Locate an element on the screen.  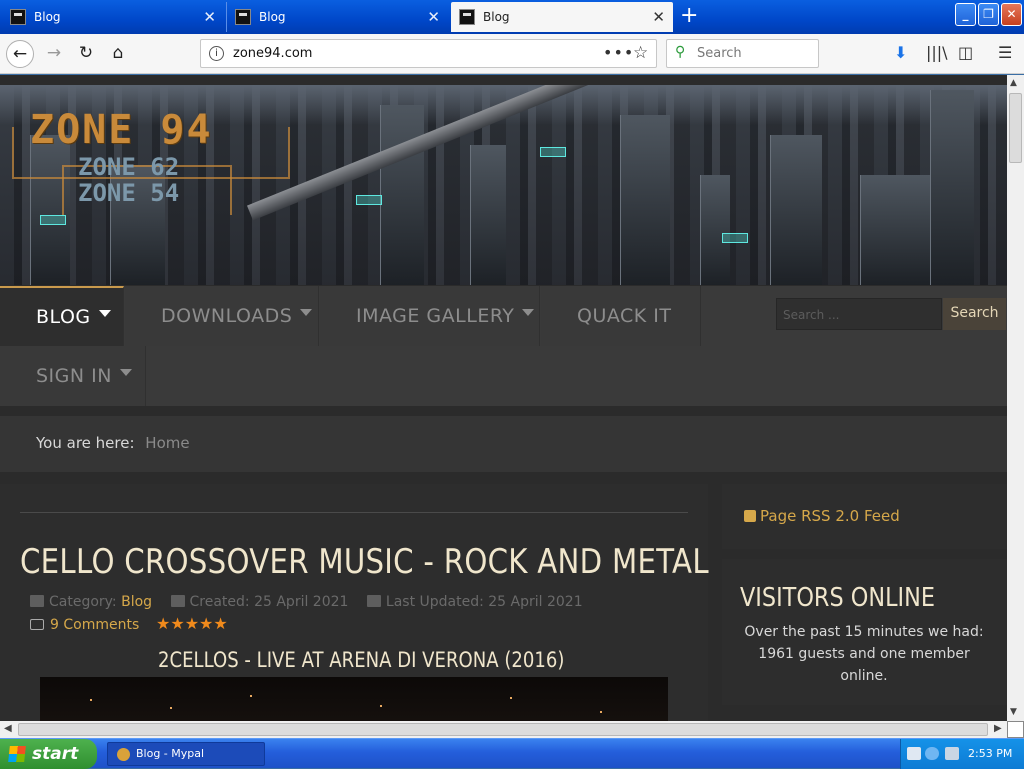
breadcrumb-prefix: You are here: is located at coordinates (85, 443).